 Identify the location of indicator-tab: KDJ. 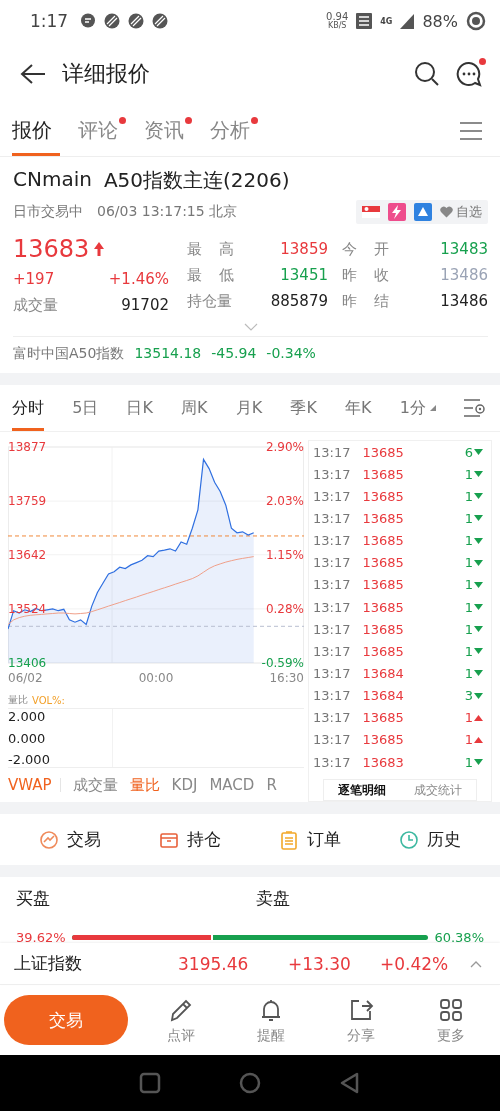
(184, 785).